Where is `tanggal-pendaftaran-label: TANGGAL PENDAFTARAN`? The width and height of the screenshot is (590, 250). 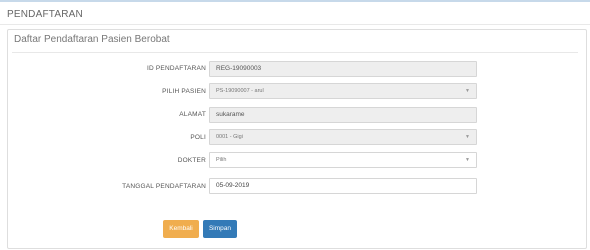 tanggal-pendaftaran-label: TANGGAL PENDAFTARAN is located at coordinates (164, 186).